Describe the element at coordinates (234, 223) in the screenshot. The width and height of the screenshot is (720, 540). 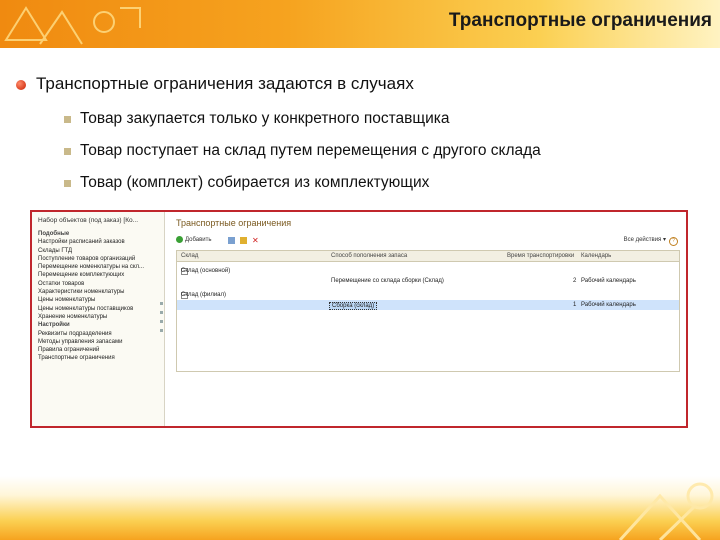
I see `form-title: Транспортные ограничения` at that location.